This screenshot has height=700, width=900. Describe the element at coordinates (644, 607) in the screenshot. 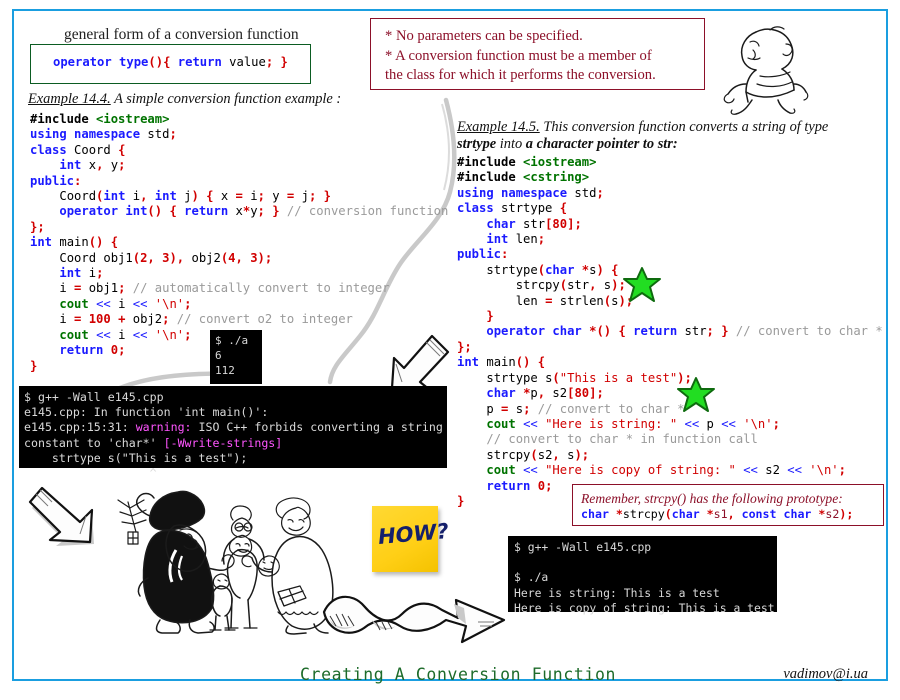

I see `terminal-line: Here is copy of string: This is a test` at that location.